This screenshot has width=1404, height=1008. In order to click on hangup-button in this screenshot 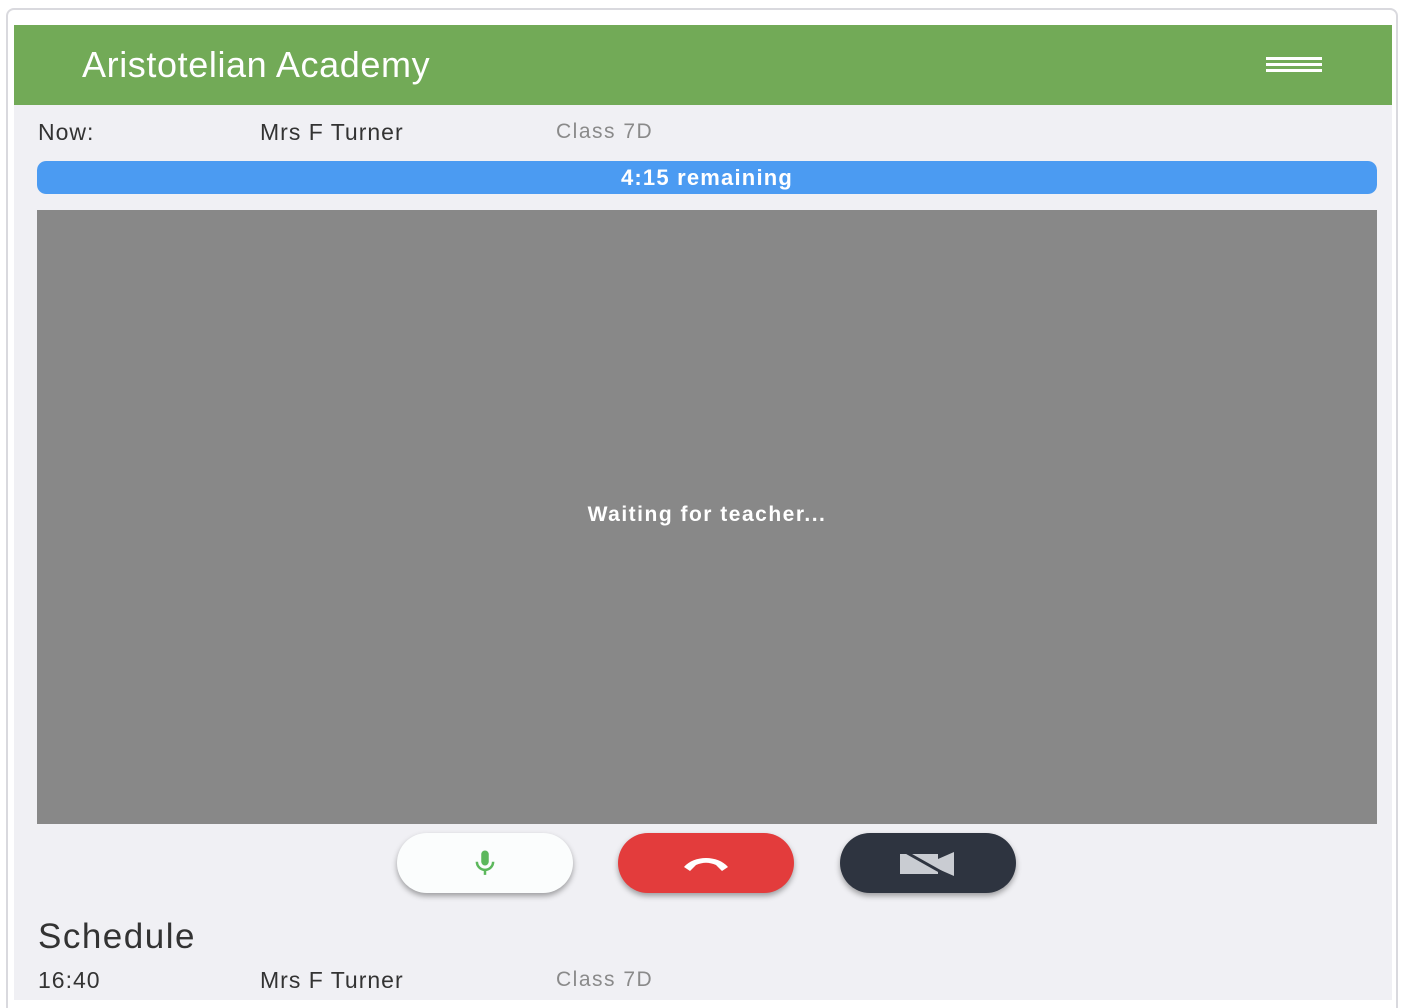, I will do `click(706, 863)`.